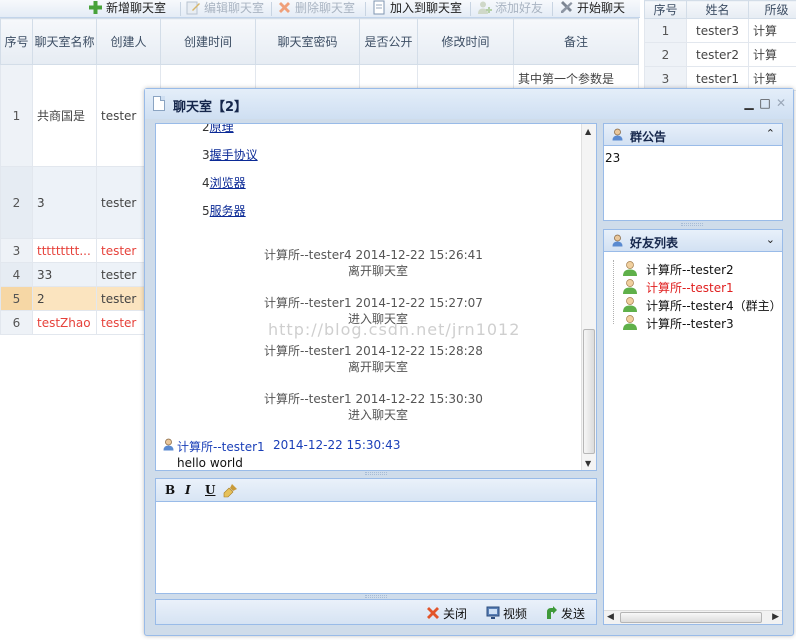  Describe the element at coordinates (128, 41) in the screenshot. I see `column-header: 创建人` at that location.